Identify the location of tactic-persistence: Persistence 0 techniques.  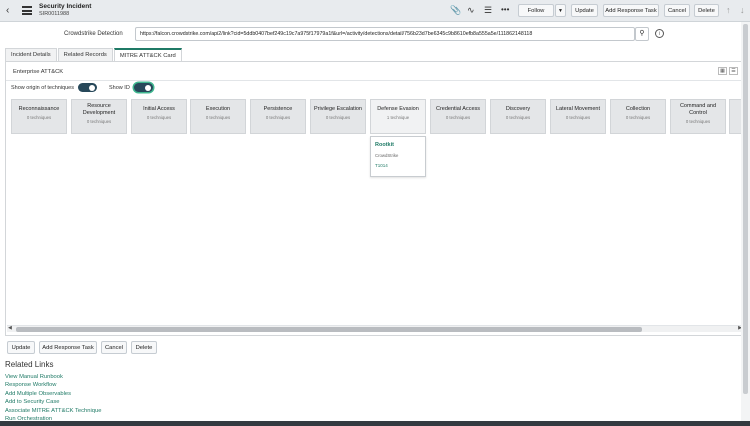
(278, 116).